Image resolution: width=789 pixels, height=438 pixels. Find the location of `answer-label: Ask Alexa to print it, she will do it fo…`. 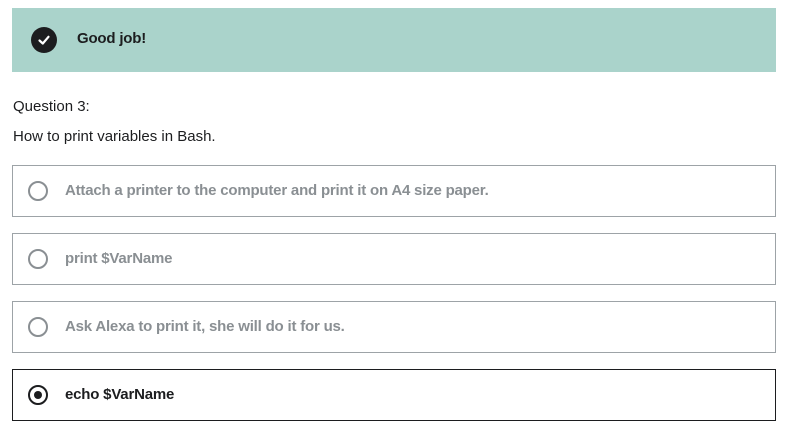

answer-label: Ask Alexa to print it, she will do it fo… is located at coordinates (205, 326).